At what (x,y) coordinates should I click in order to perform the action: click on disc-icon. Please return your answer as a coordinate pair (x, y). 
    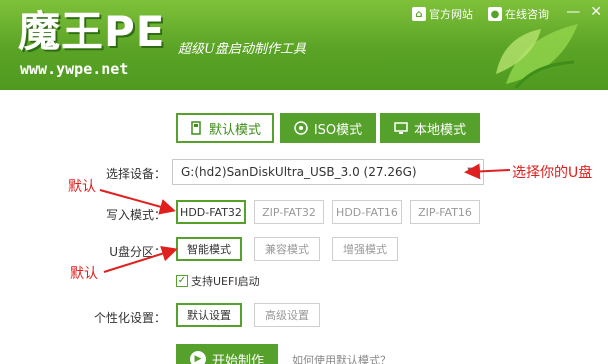
    Looking at the image, I should click on (301, 128).